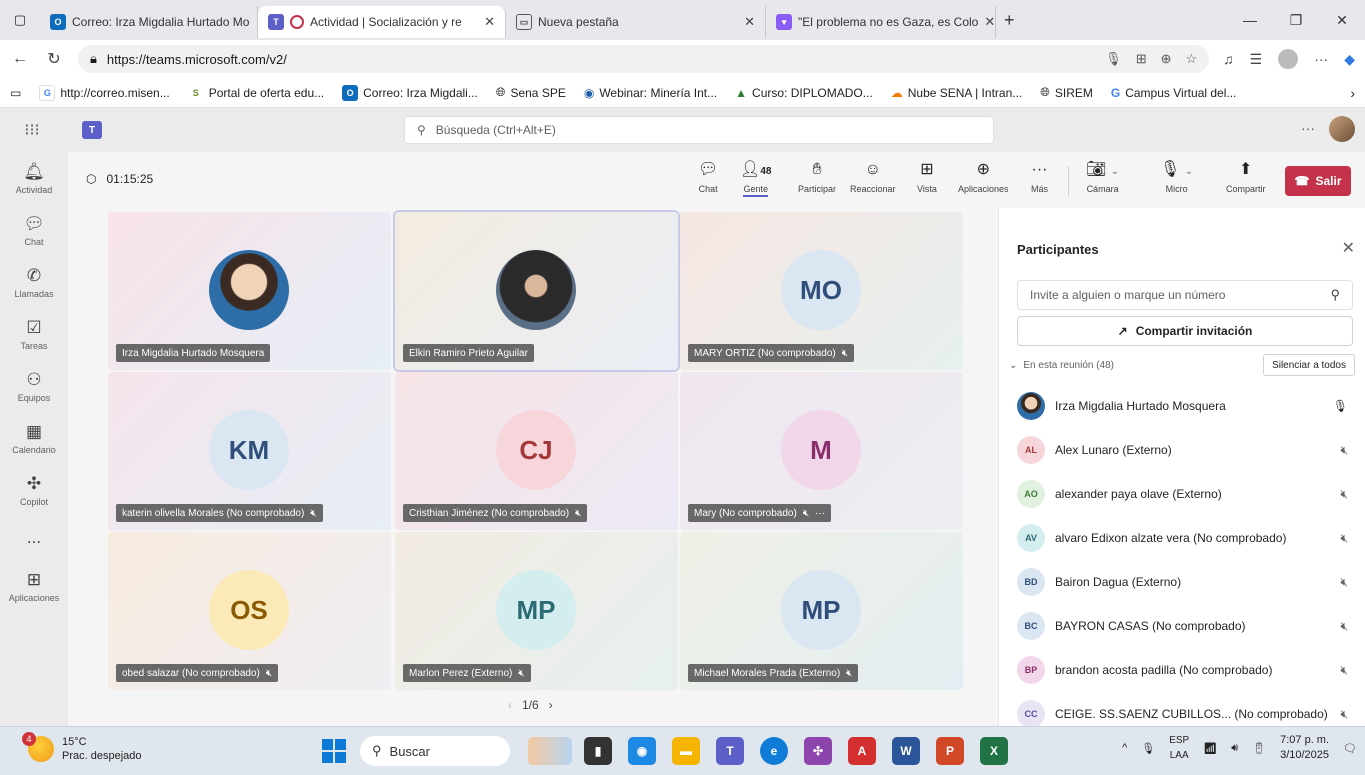 The image size is (1365, 775). Describe the element at coordinates (821, 611) in the screenshot. I see `video-tile: MP Michael Morales Prada (Externo) 🔇︎` at that location.